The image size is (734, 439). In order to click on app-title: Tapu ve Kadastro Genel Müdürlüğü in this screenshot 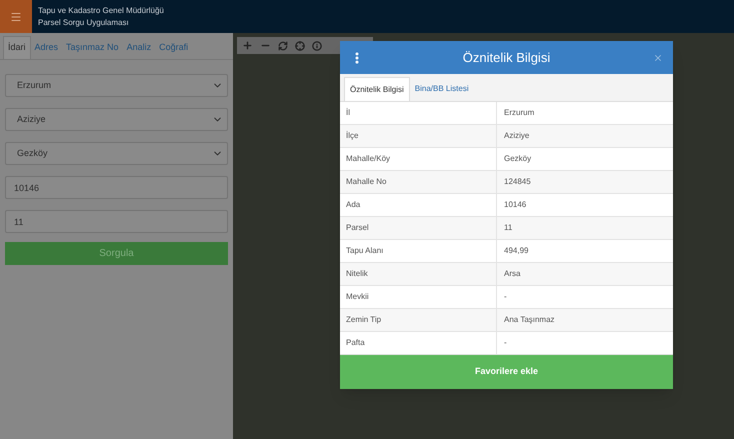, I will do `click(101, 11)`.